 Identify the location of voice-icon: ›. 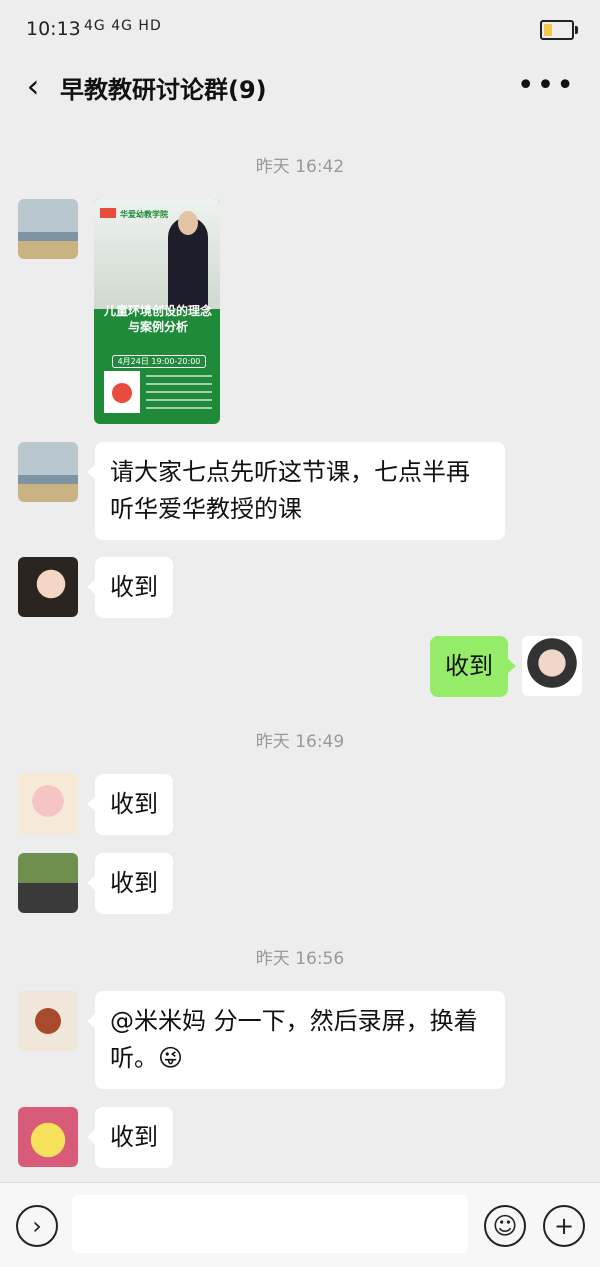
(37, 1226).